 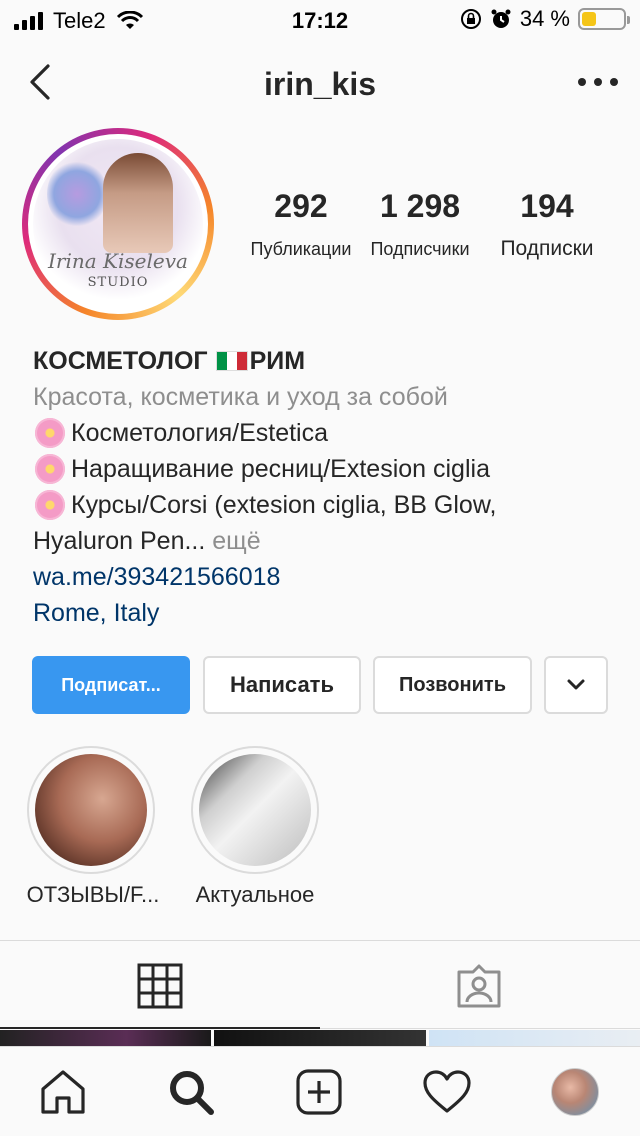 I want to click on story-highlight: Актуальное, so click(x=255, y=827).